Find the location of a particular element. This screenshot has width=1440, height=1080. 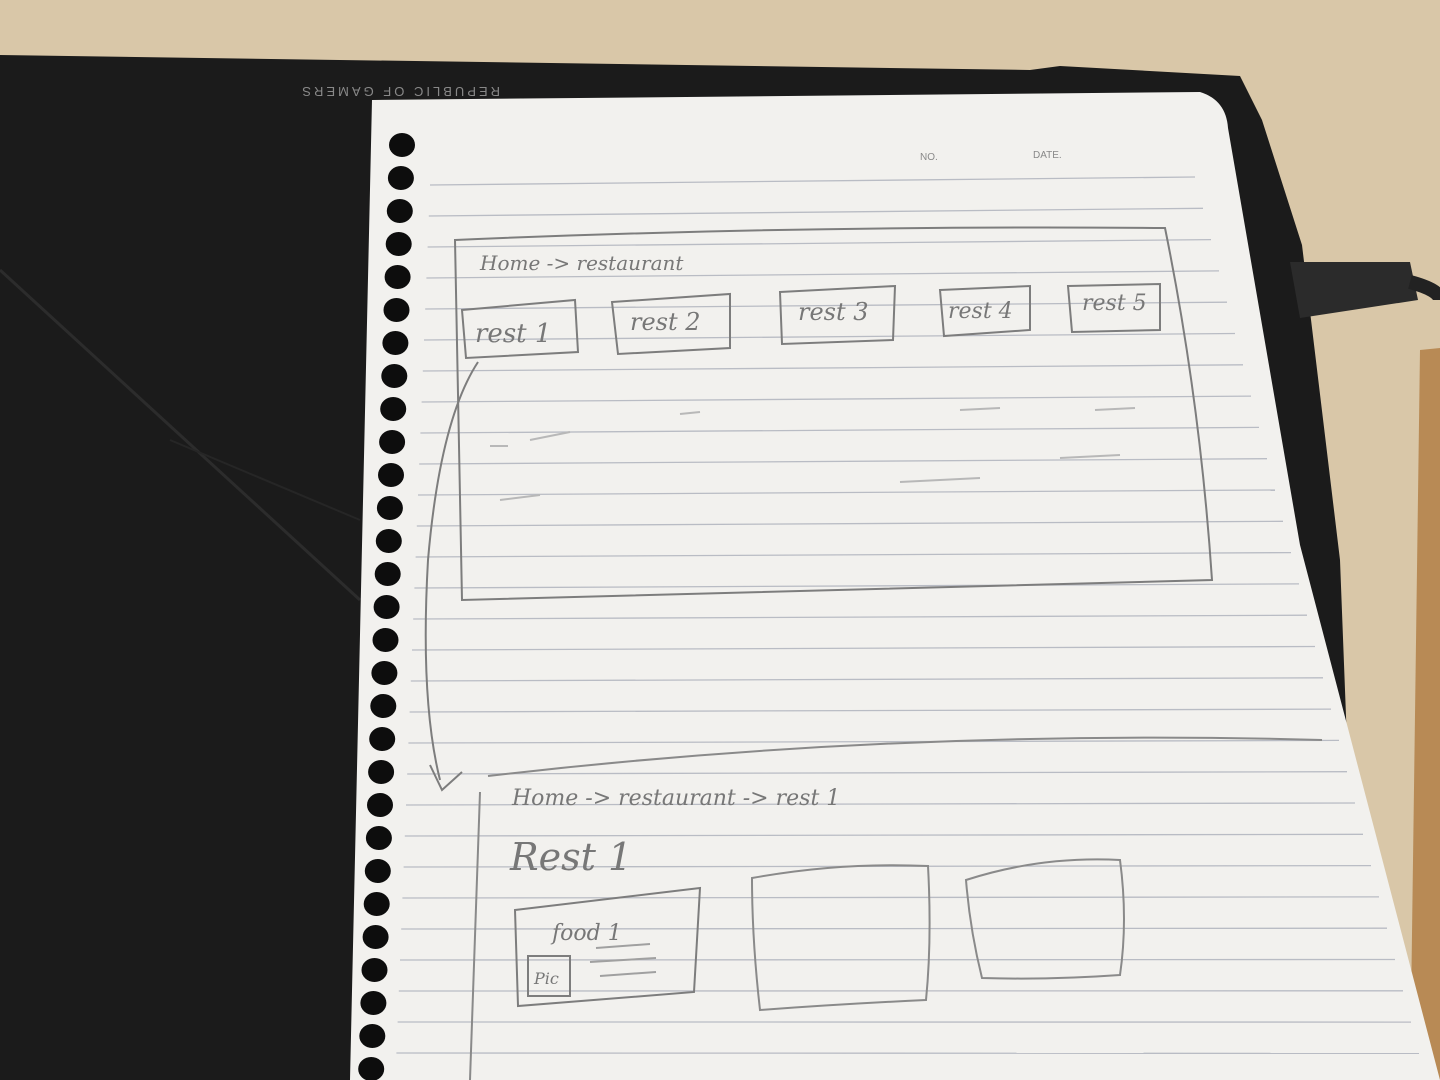

food-card-title: food 1 is located at coordinates (586, 933).